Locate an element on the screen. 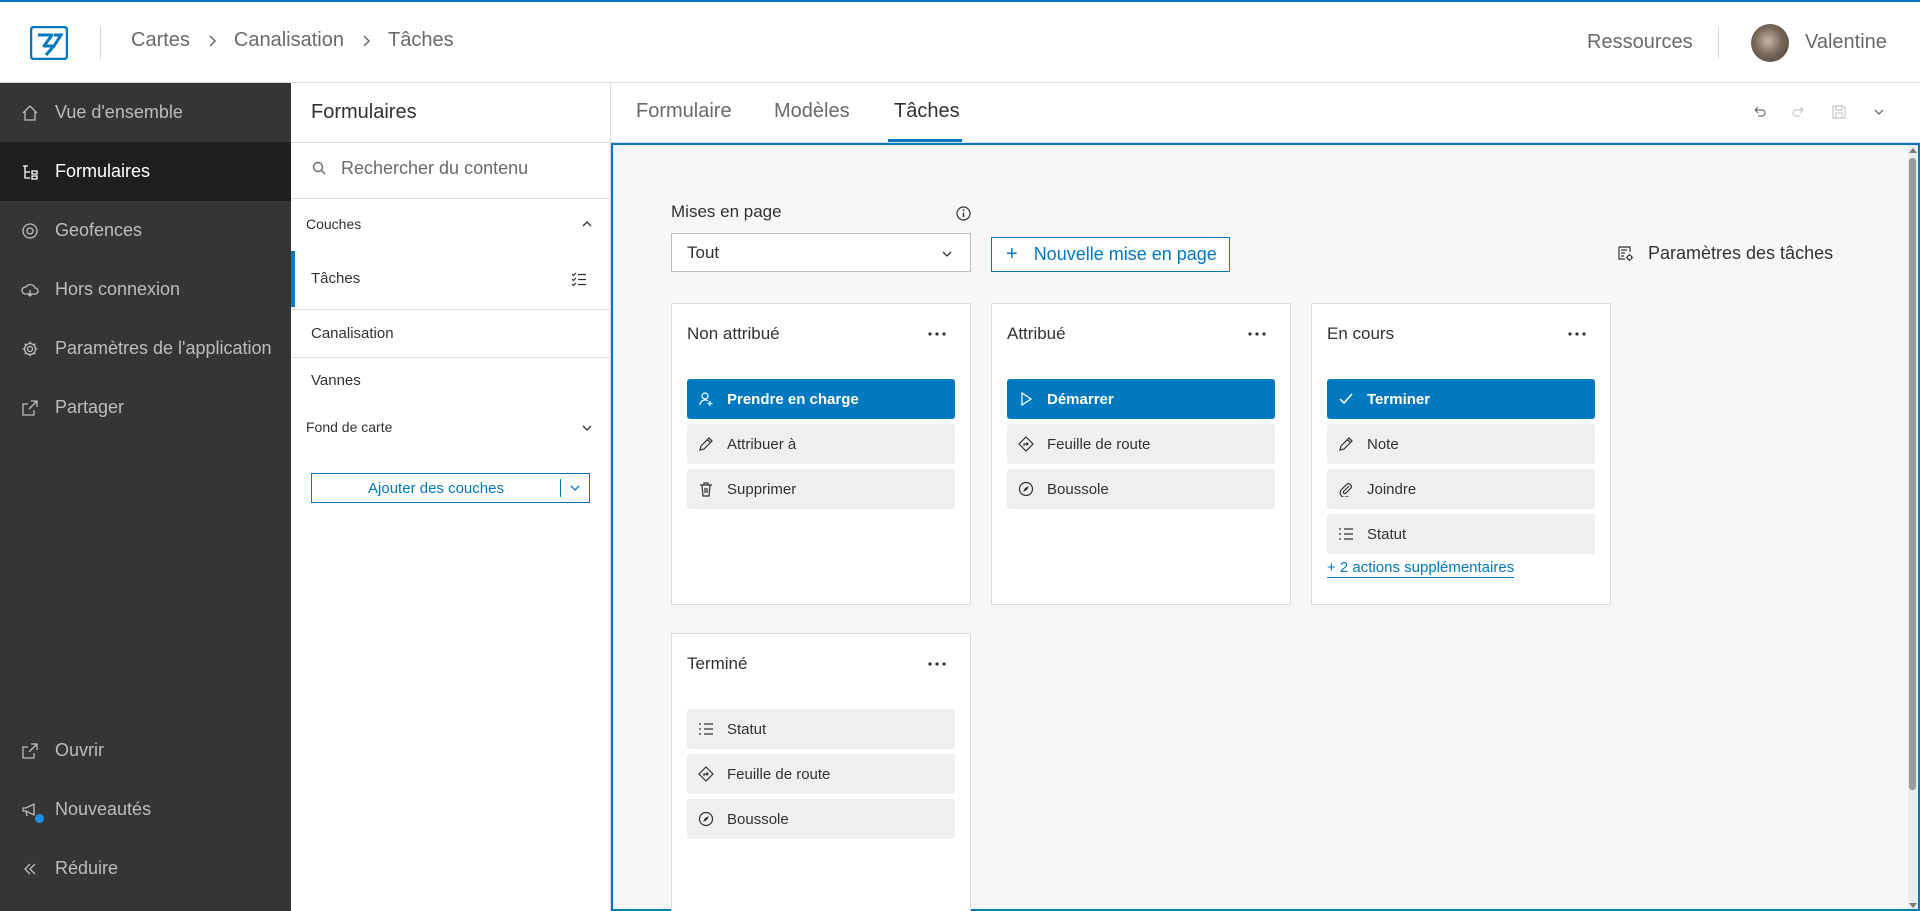 The width and height of the screenshot is (1920, 911). action-label: Statut is located at coordinates (1387, 534).